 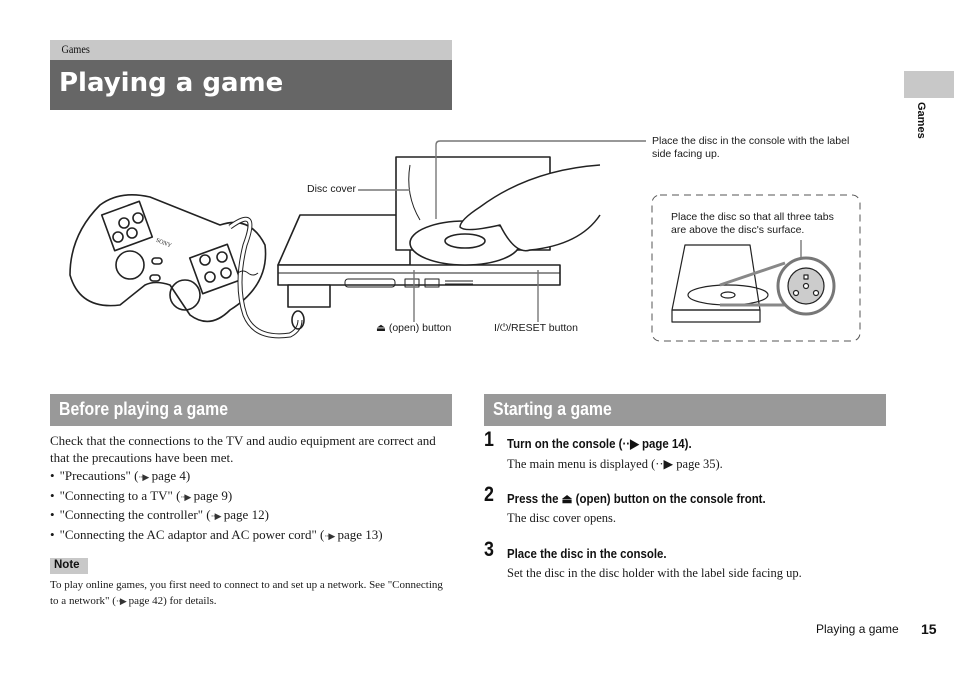 I want to click on starting-heading: Starting a game, so click(x=552, y=409).